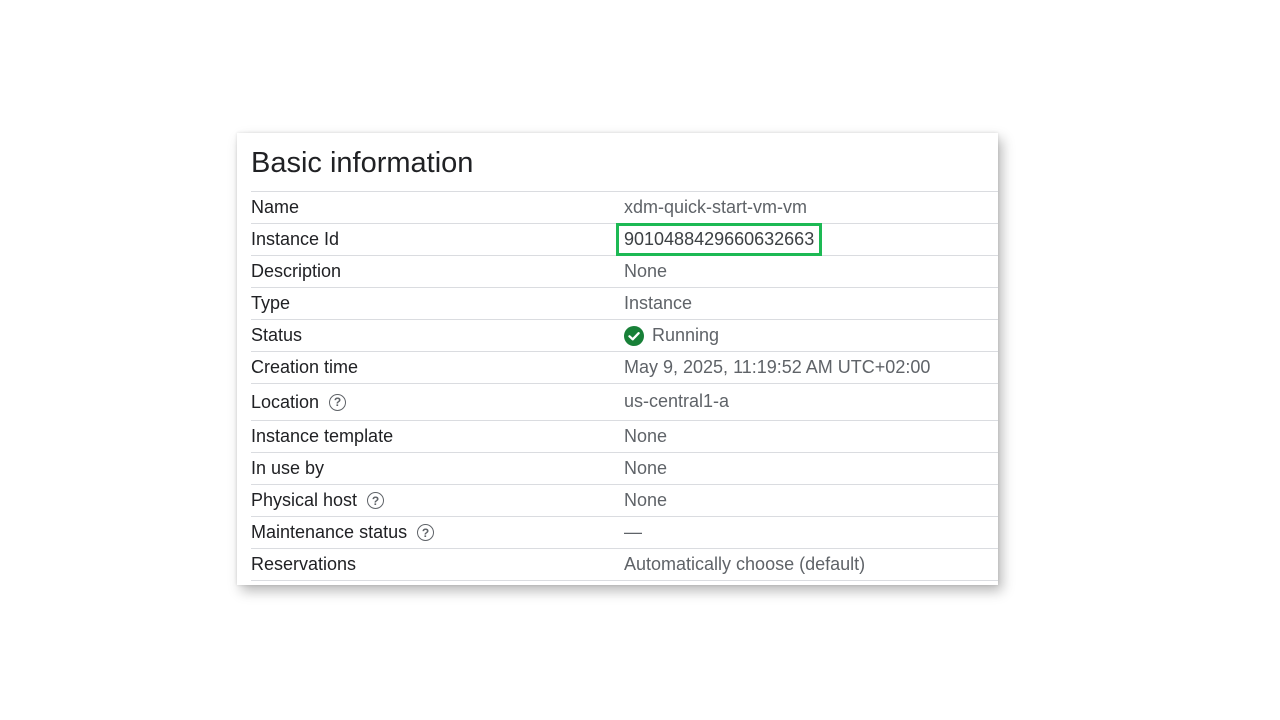 The height and width of the screenshot is (720, 1280). I want to click on maintenance-status-label-wrap: Maintenance status ?, so click(437, 532).